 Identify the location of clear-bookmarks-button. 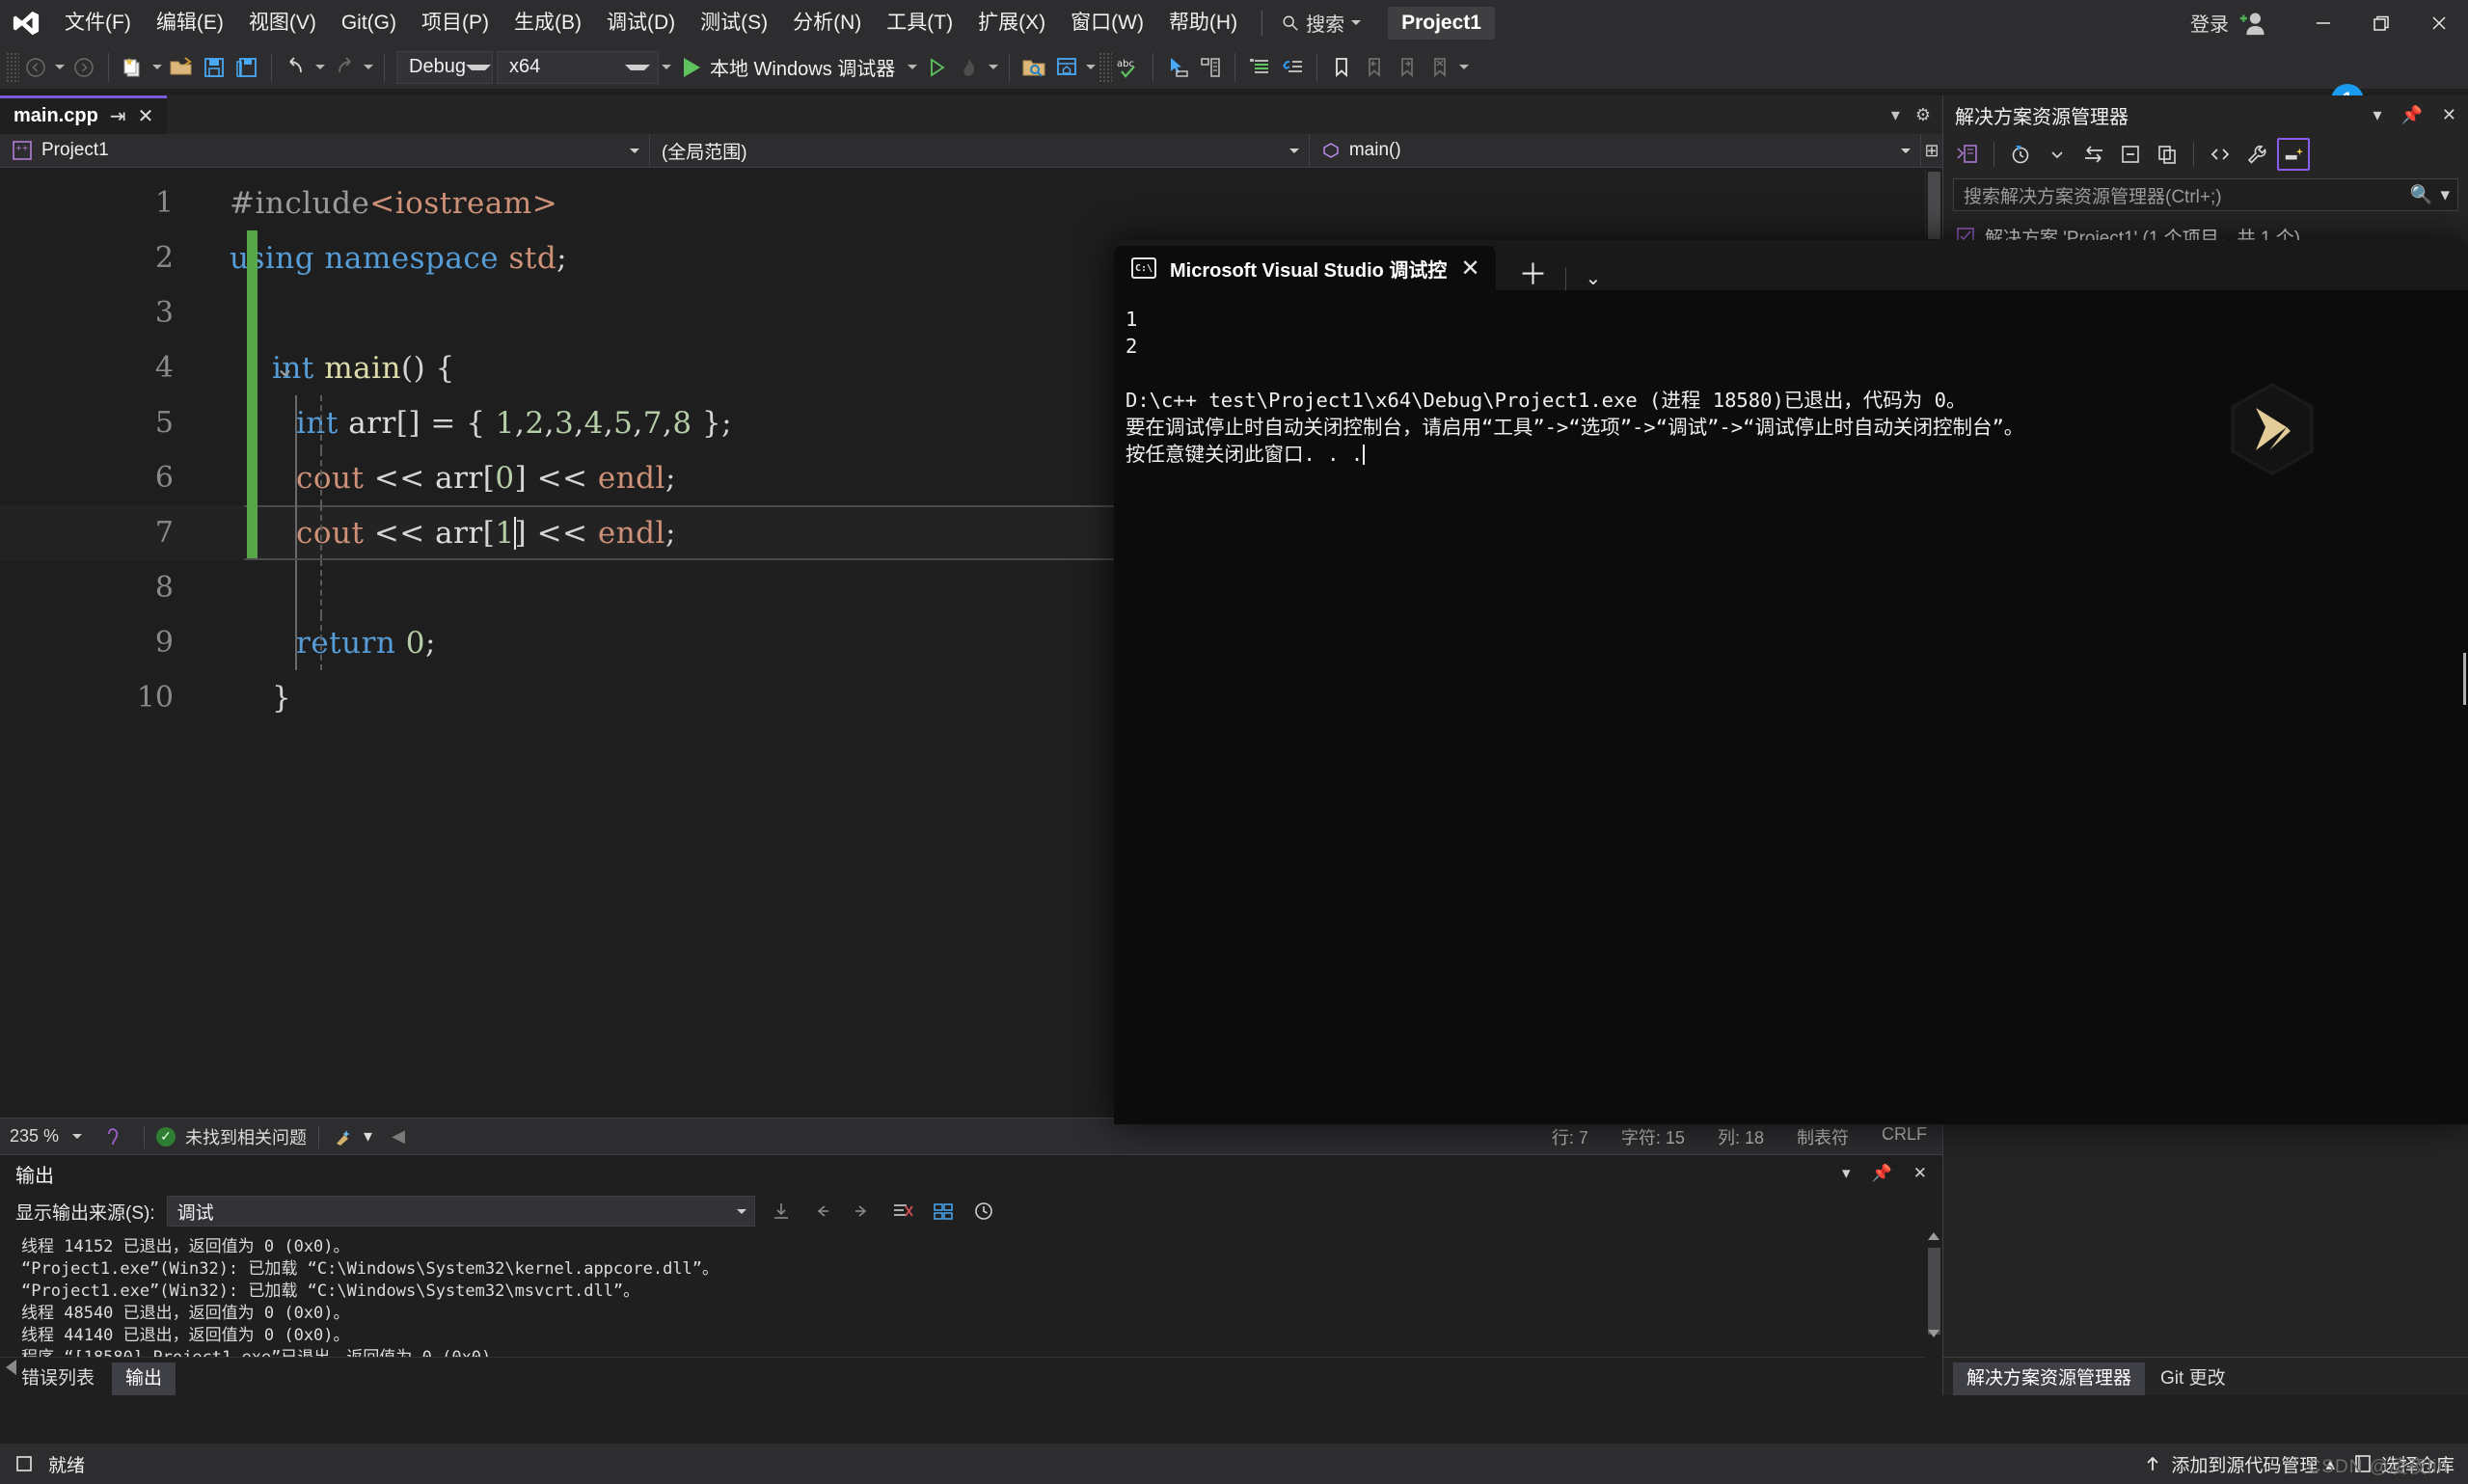
(1440, 67).